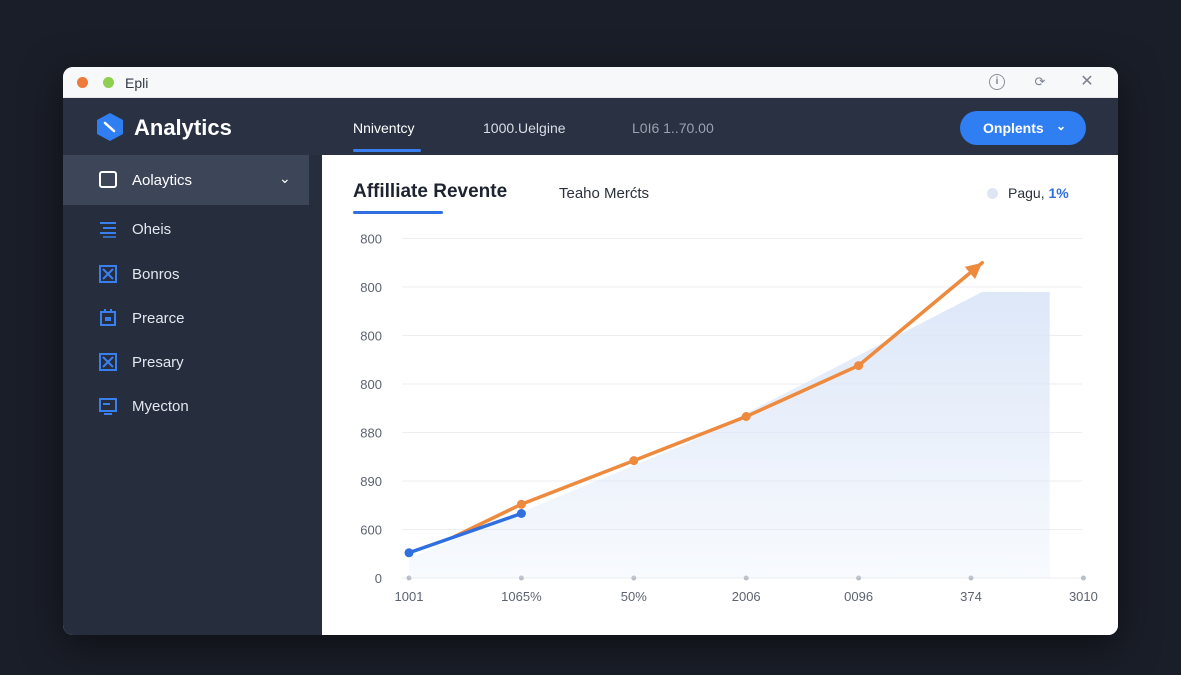  I want to click on sidebar-item-label: Oheis, so click(152, 229).